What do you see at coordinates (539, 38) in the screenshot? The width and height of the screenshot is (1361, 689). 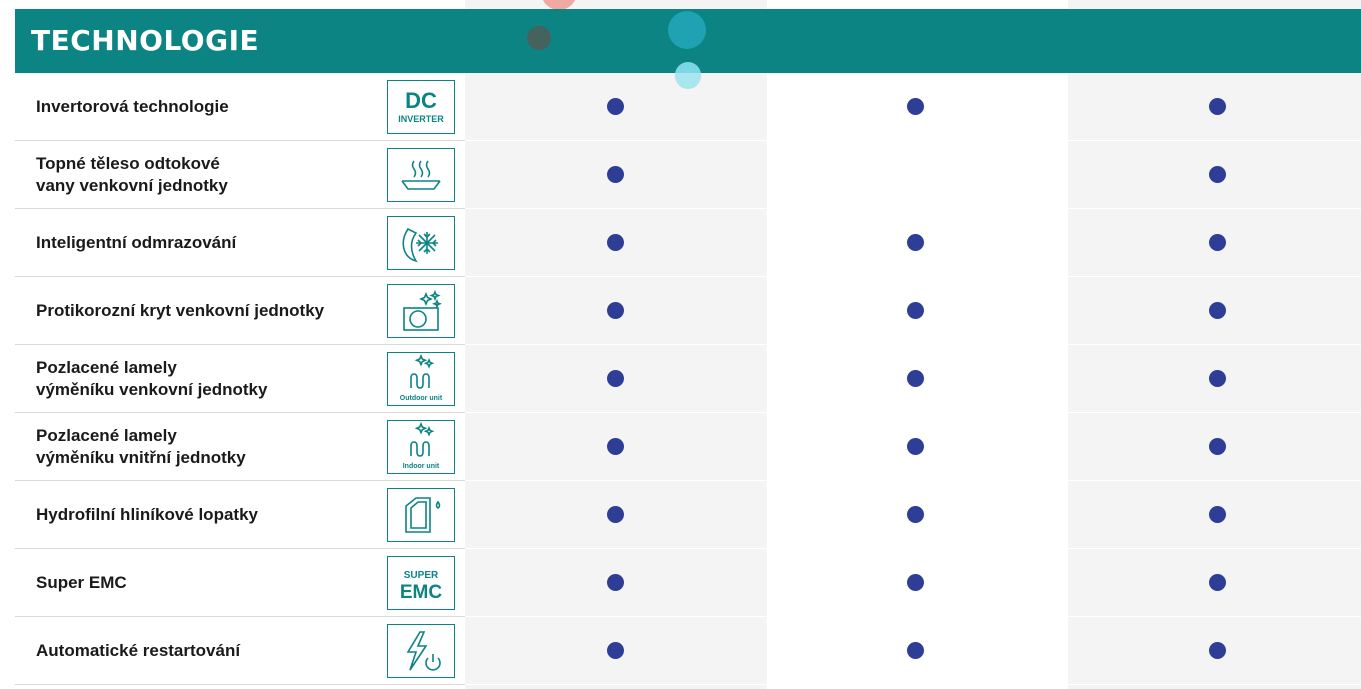 I see `decor-bubble-dark` at bounding box center [539, 38].